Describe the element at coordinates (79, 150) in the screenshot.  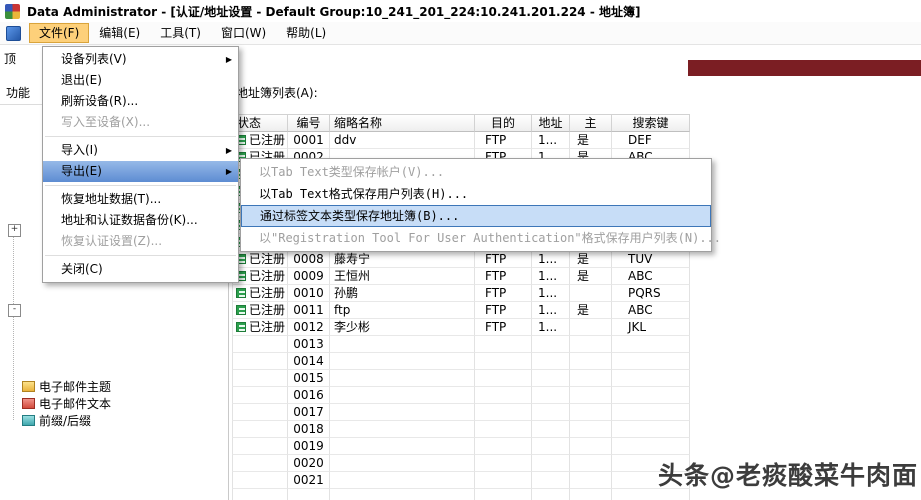
I see `menu-item-label: 导入(I)` at that location.